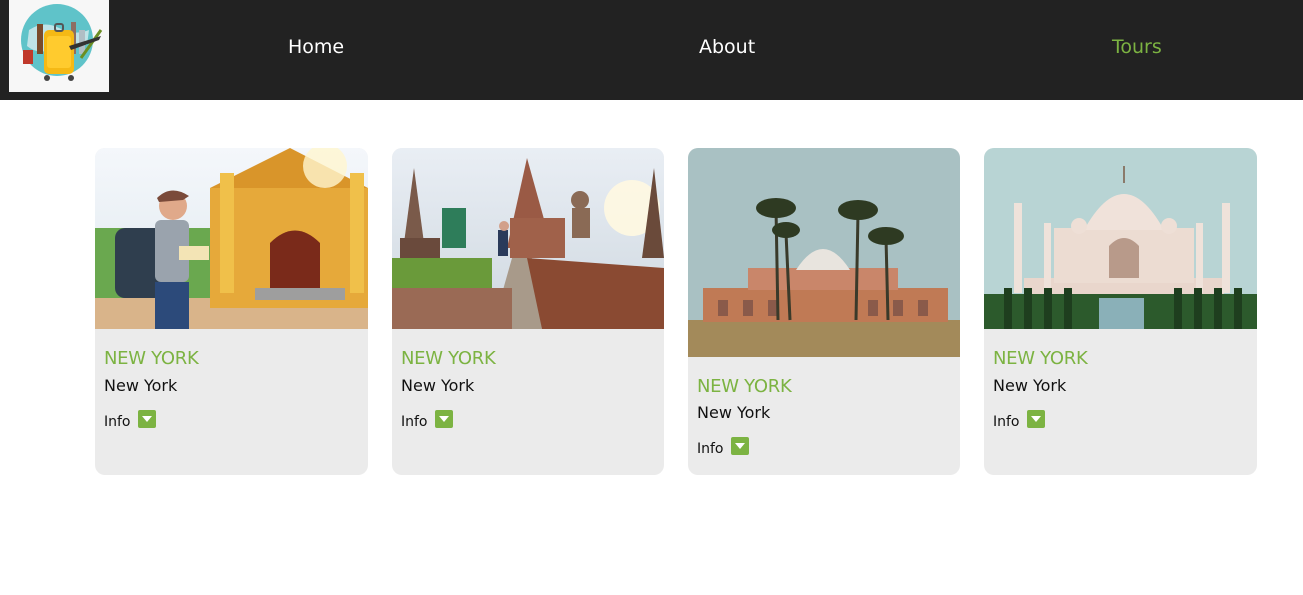 The width and height of the screenshot is (1303, 595). Describe the element at coordinates (1120, 238) in the screenshot. I see `taj-mahal-photo` at that location.